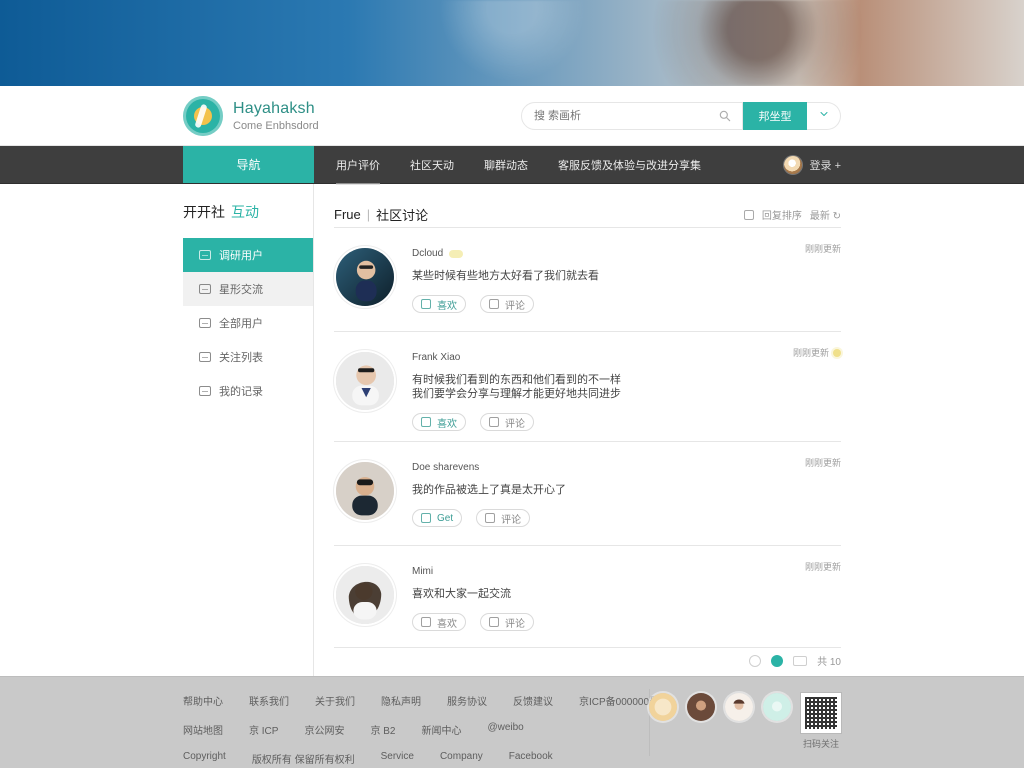 The image size is (1024, 768). What do you see at coordinates (248, 255) in the screenshot?
I see `sidebar-item-1: 调研用户` at bounding box center [248, 255].